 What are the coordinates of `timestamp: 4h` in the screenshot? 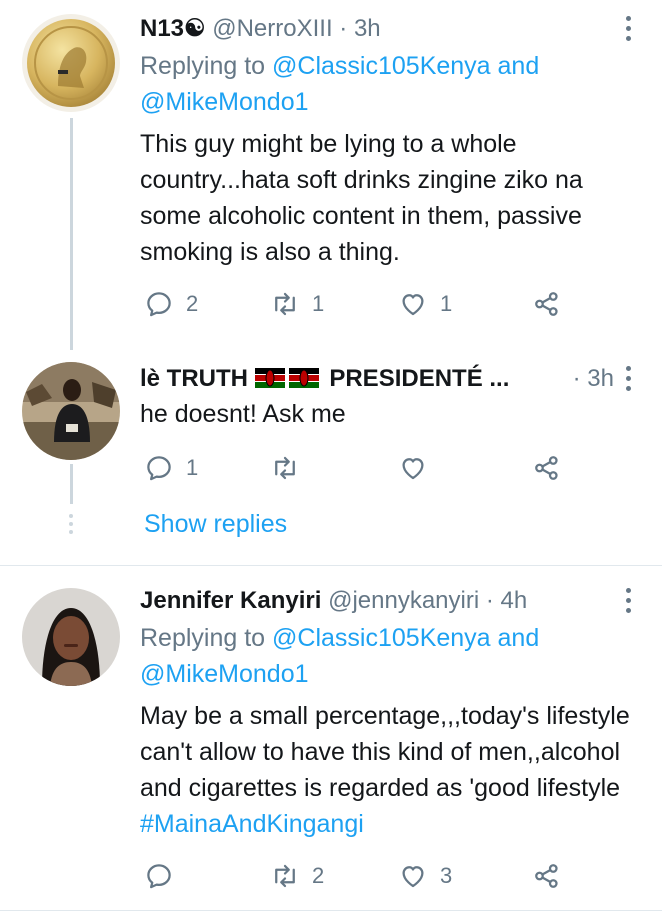 It's located at (514, 600).